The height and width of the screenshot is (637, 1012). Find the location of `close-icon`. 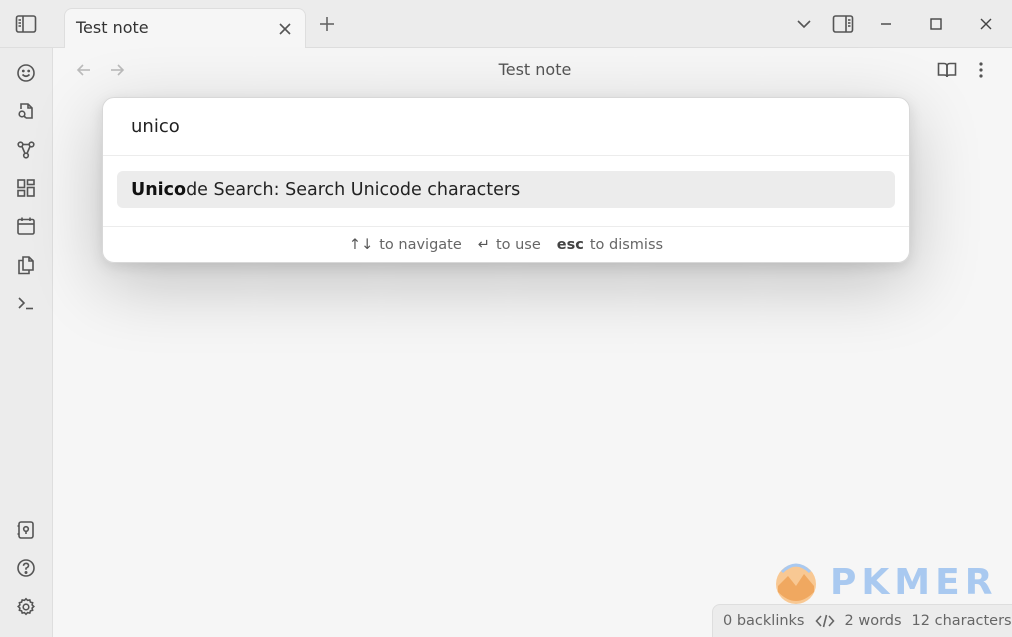

close-icon is located at coordinates (285, 29).